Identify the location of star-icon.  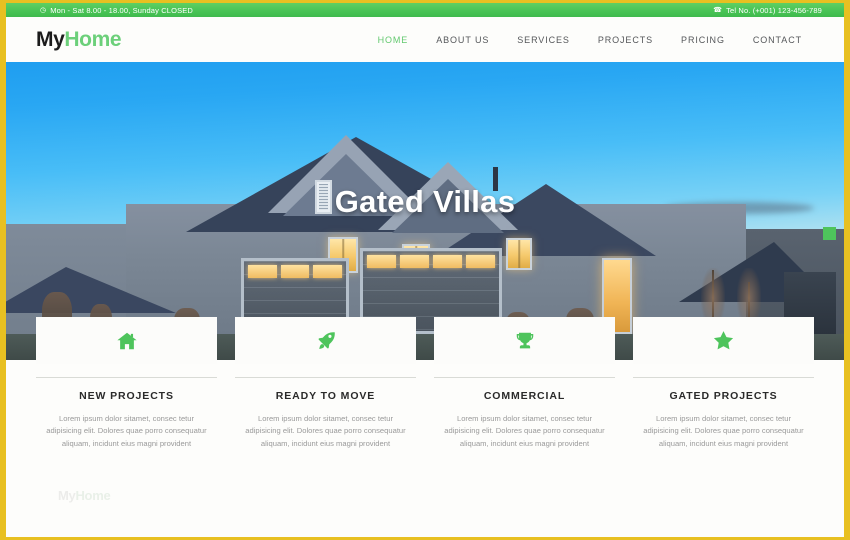
(723, 340).